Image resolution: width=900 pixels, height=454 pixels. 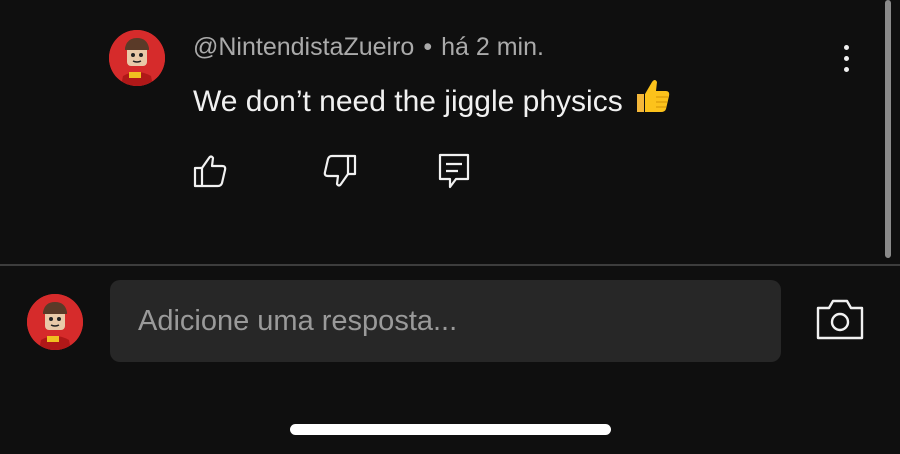 I want to click on user-avatar-image, so click(x=55, y=322).